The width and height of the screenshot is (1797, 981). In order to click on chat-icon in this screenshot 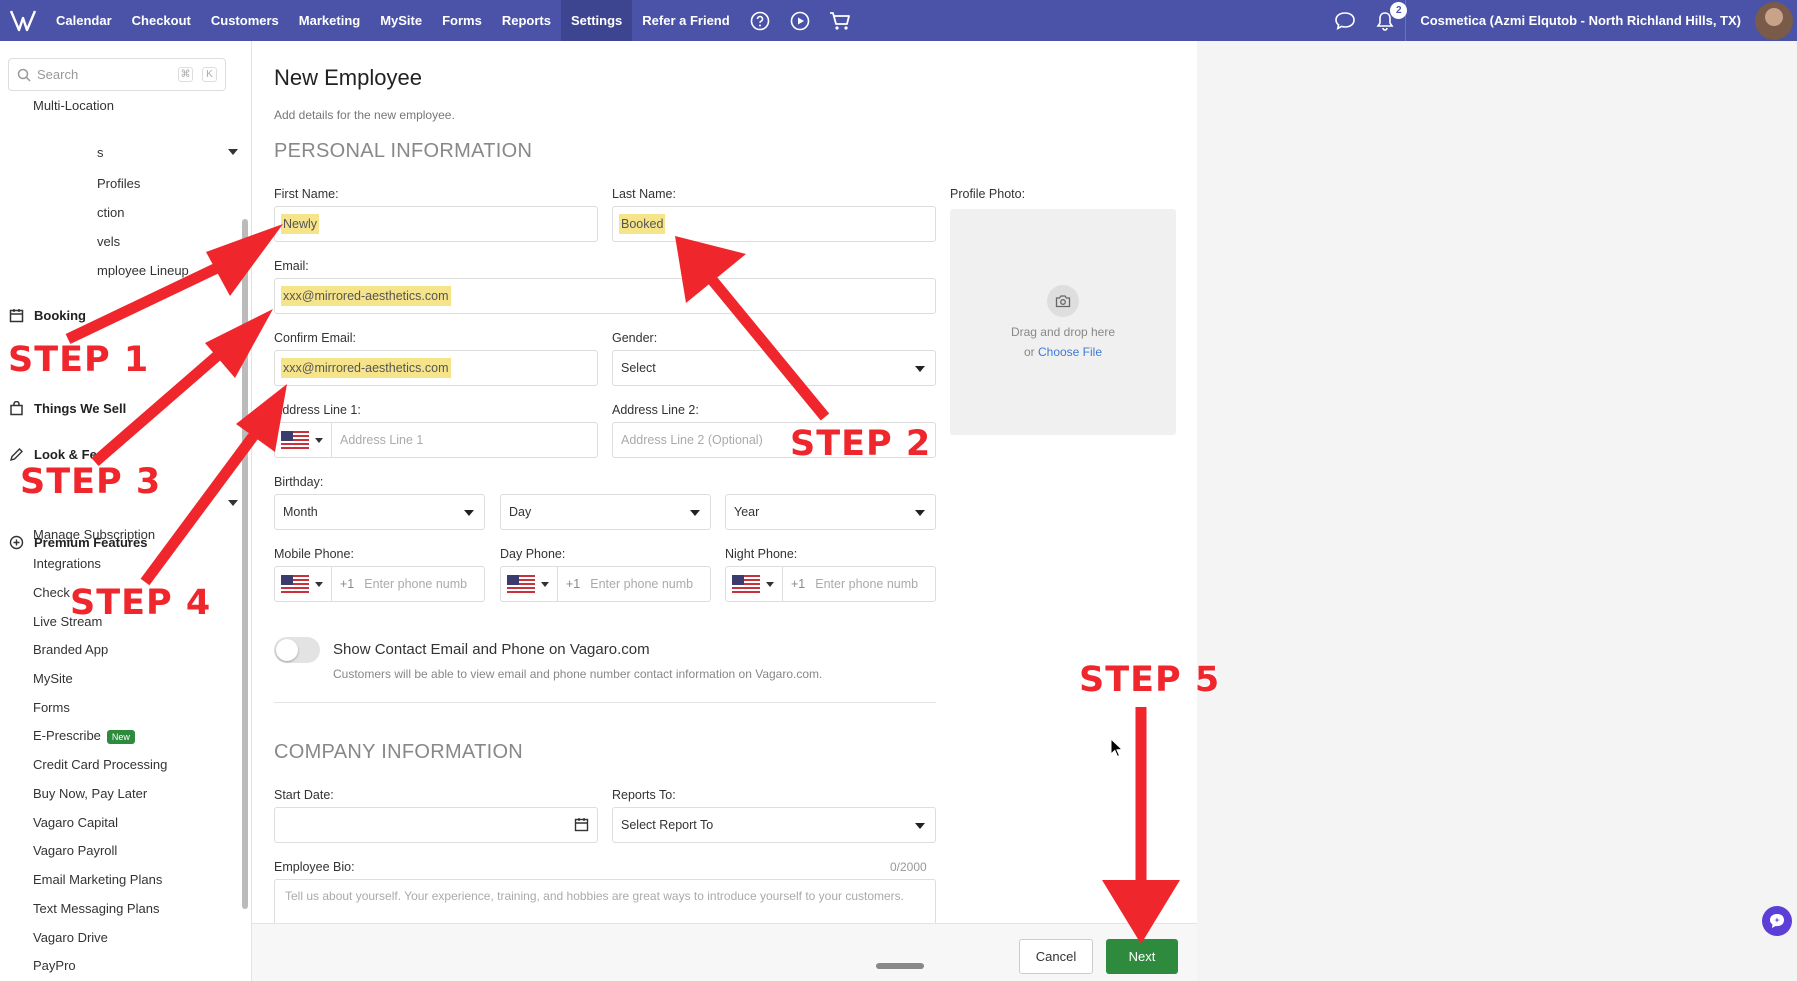, I will do `click(1345, 20)`.